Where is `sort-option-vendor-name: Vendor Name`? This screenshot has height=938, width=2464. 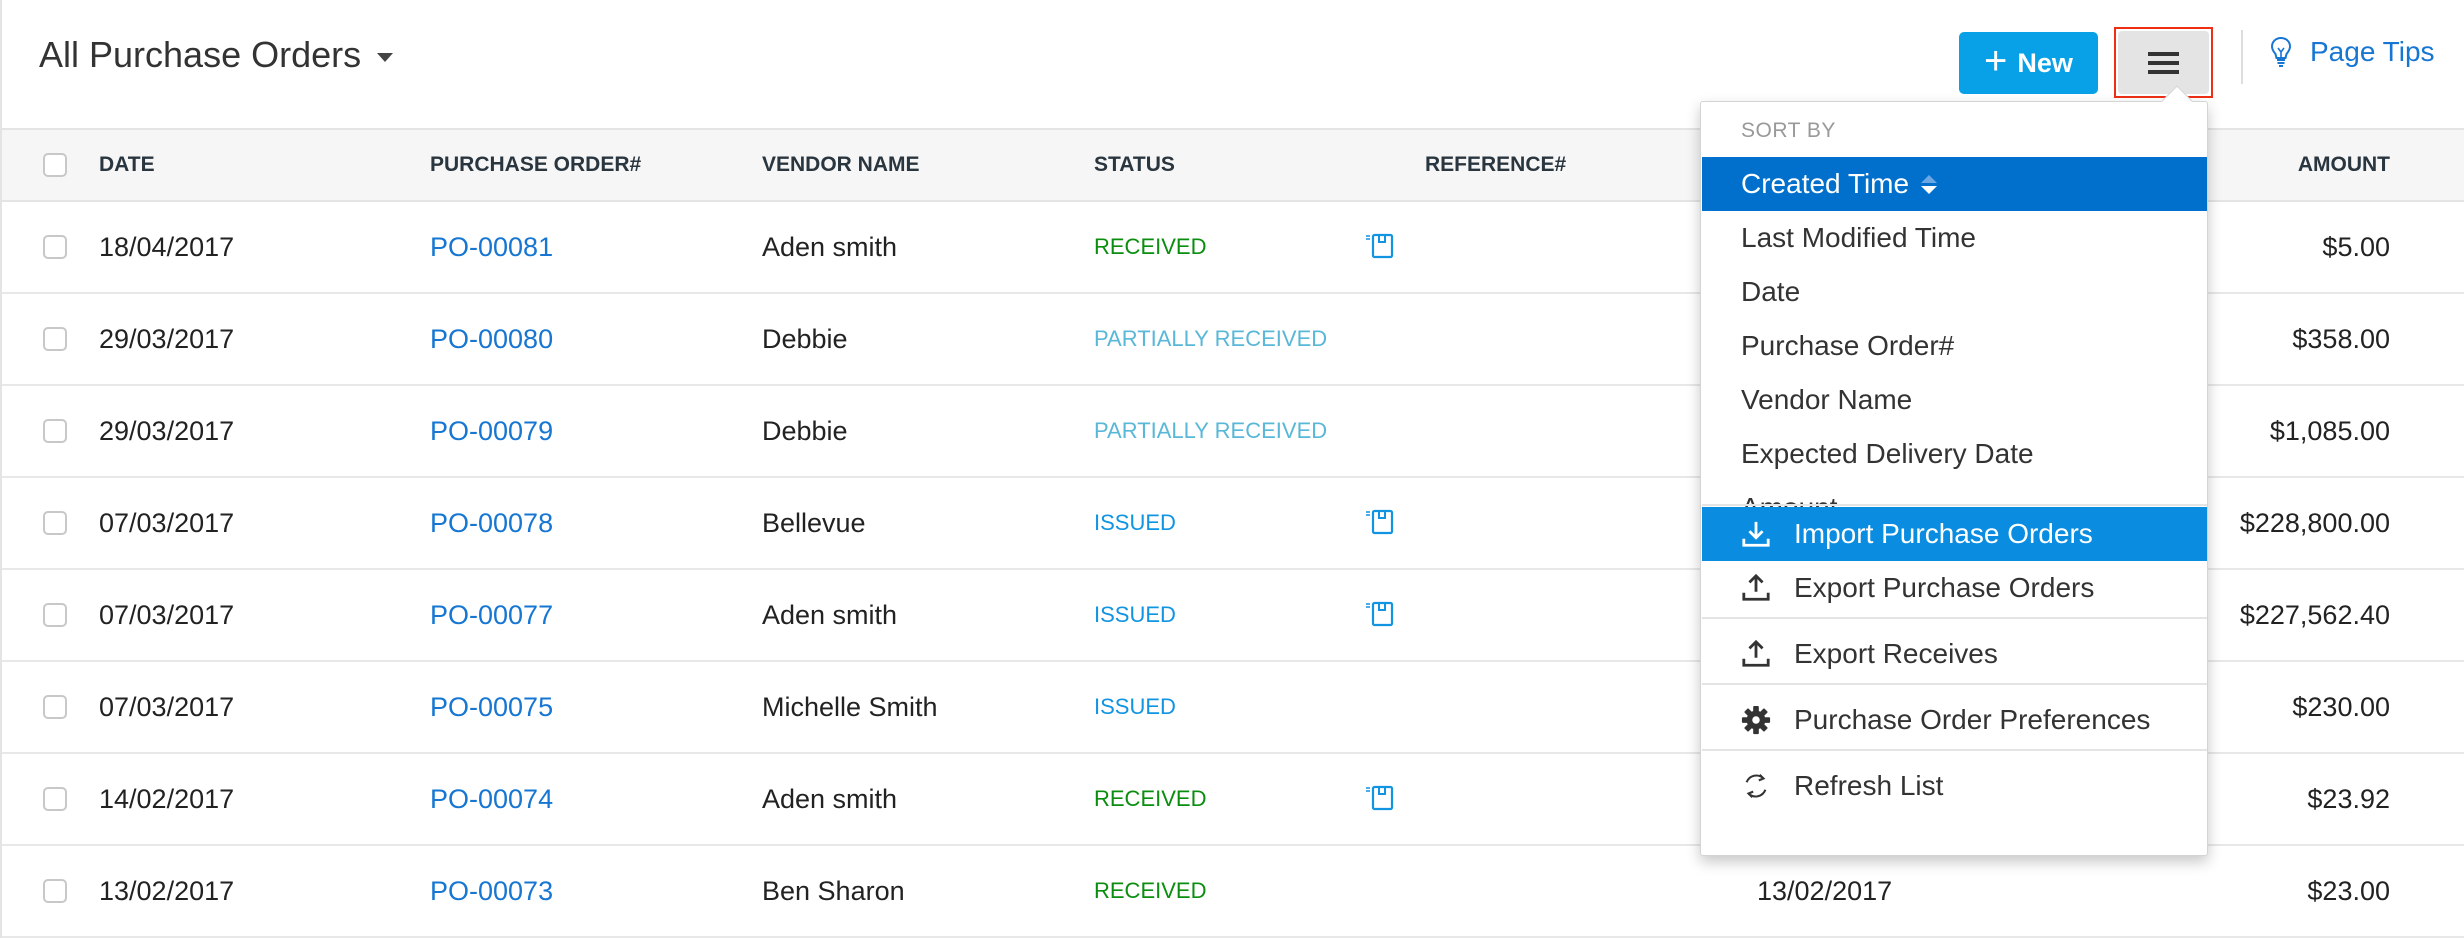 sort-option-vendor-name: Vendor Name is located at coordinates (1954, 400).